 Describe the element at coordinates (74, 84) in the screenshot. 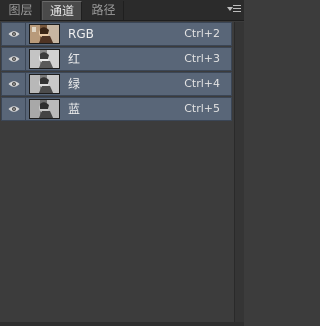

I see `channel-name: 绿` at that location.